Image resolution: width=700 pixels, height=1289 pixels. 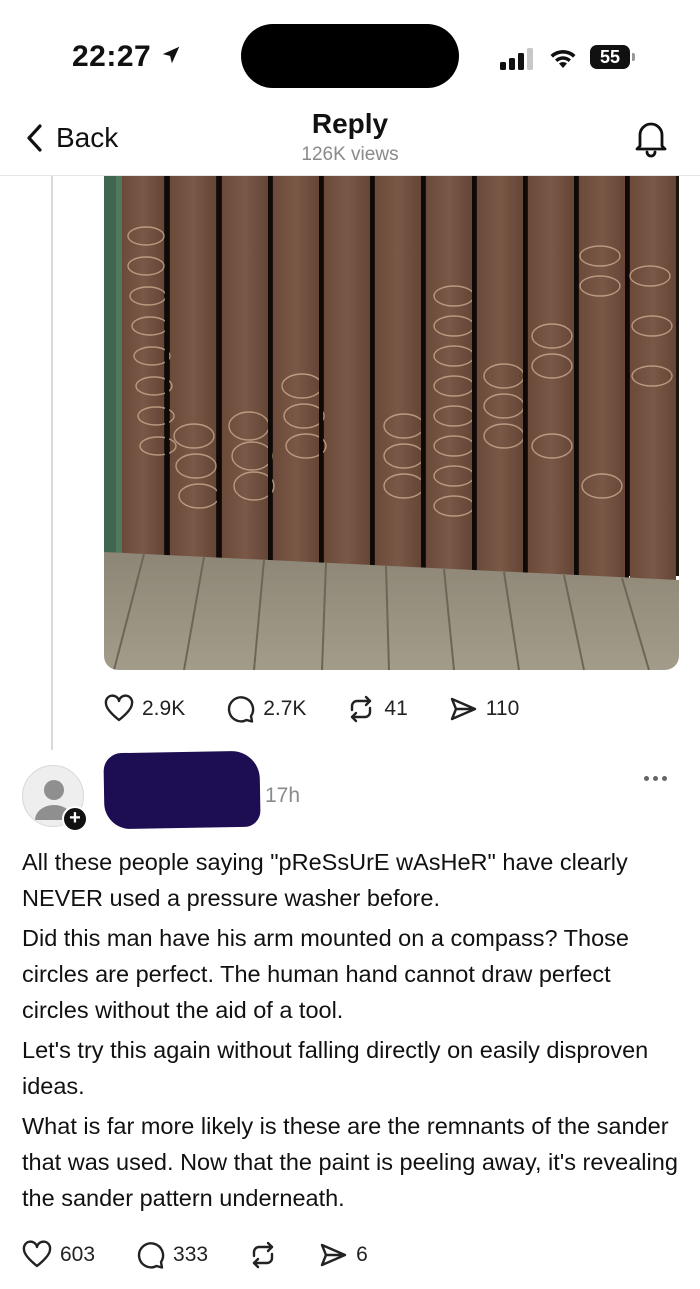 What do you see at coordinates (610, 57) in the screenshot?
I see `battery-level: 55` at bounding box center [610, 57].